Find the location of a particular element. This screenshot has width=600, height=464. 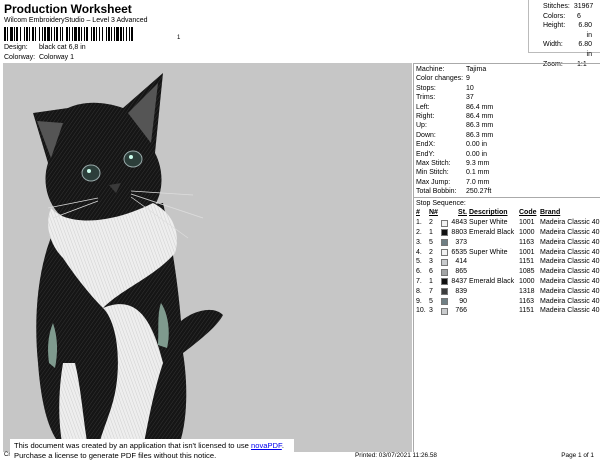

col-needle: N# is located at coordinates (433, 213).